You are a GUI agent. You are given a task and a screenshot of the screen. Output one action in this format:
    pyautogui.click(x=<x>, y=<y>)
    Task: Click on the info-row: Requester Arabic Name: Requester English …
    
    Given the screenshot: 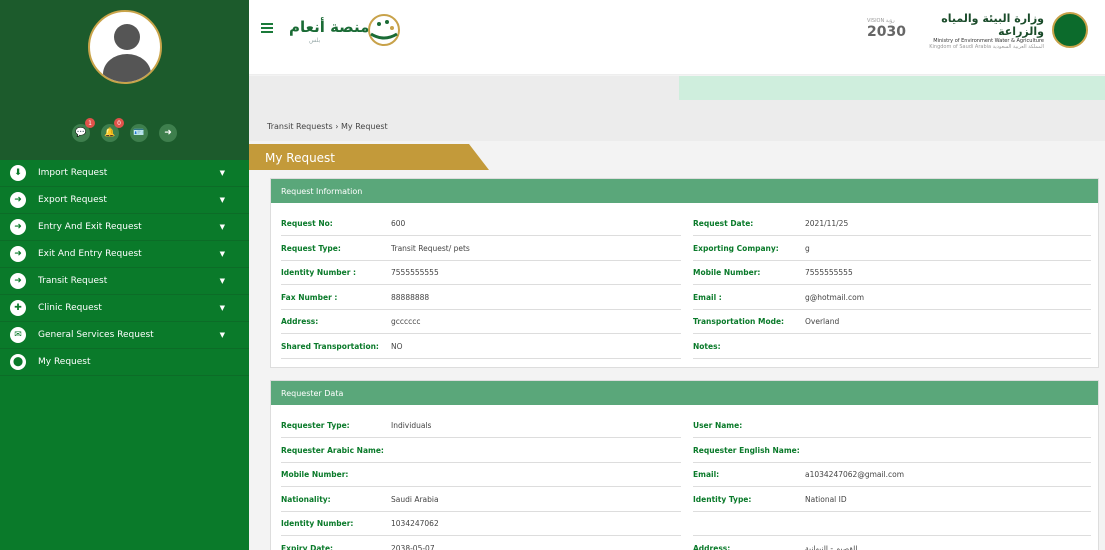 What is the action you would take?
    pyautogui.click(x=685, y=451)
    